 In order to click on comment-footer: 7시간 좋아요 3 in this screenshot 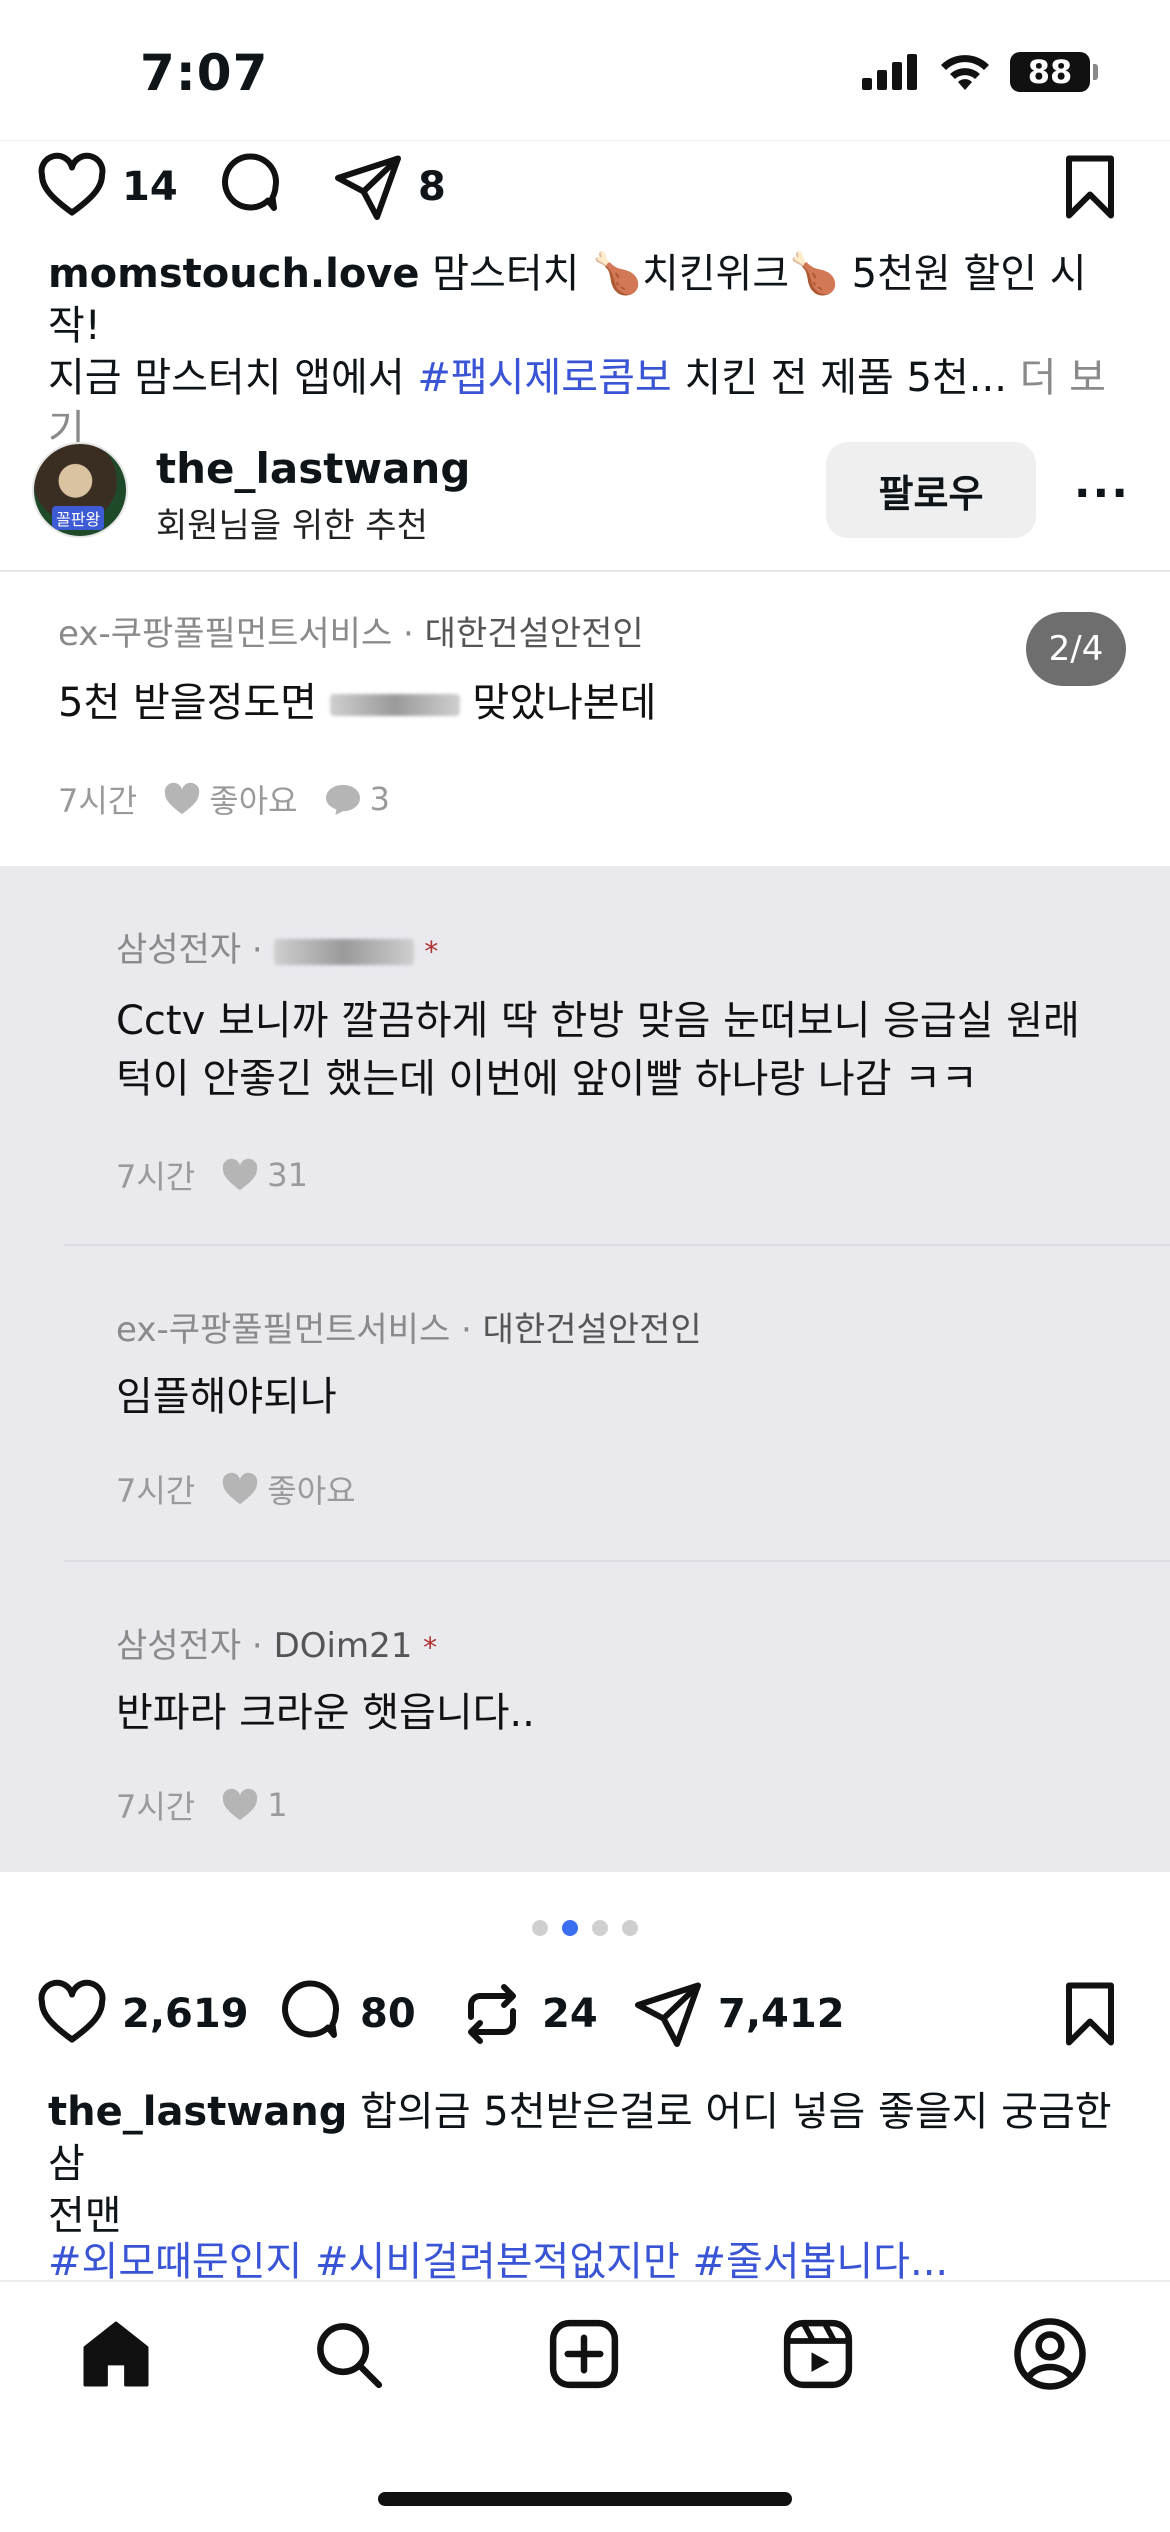, I will do `click(224, 799)`.